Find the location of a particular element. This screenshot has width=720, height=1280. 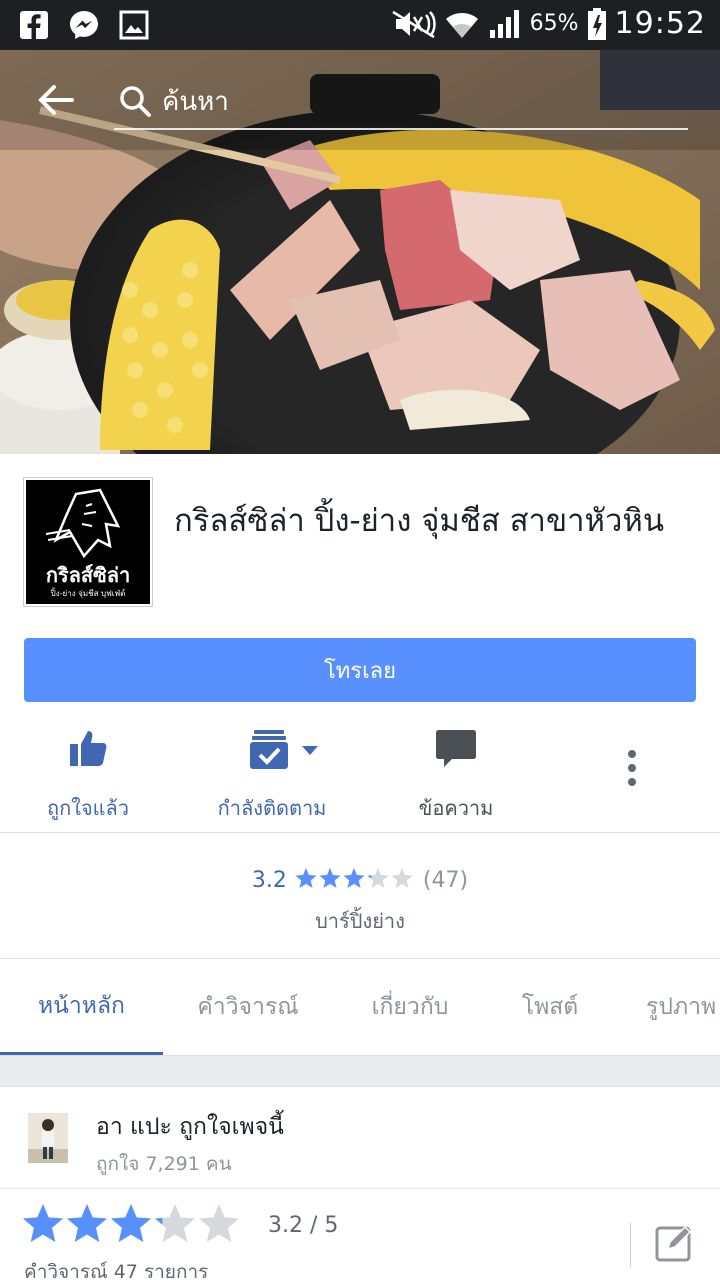

back-arrow-icon is located at coordinates (56, 100).